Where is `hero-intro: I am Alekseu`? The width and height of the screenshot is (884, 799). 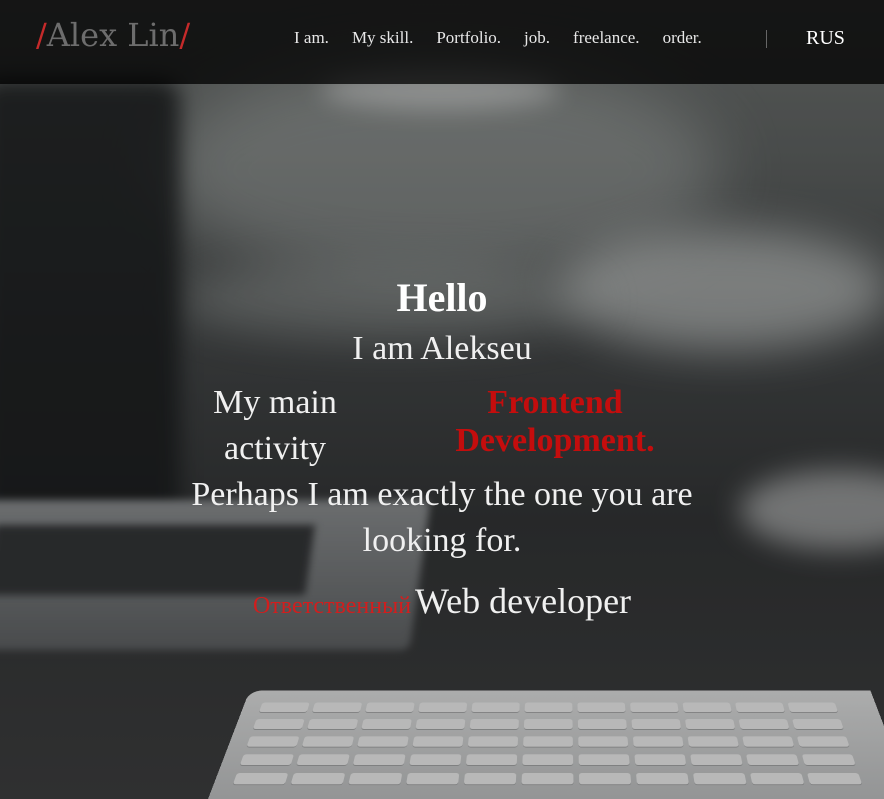
hero-intro: I am Alekseu is located at coordinates (442, 348).